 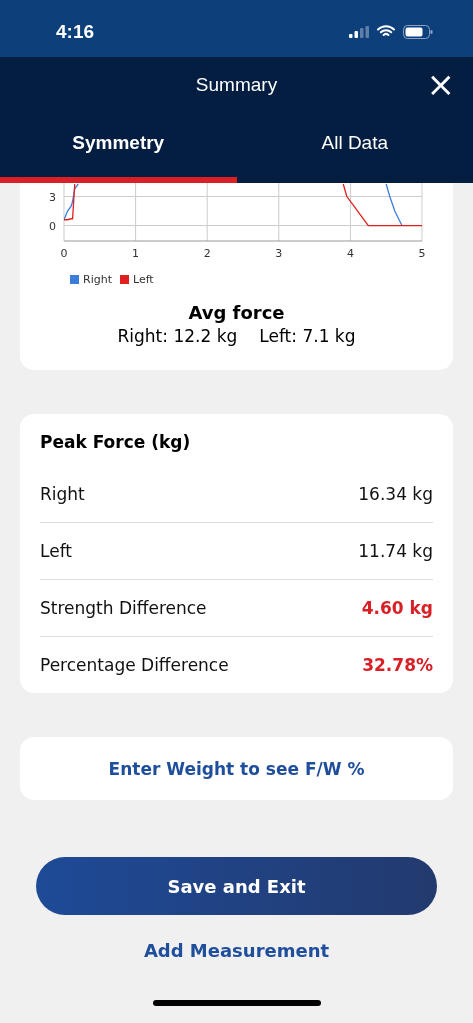 What do you see at coordinates (395, 494) in the screenshot?
I see `row-value: 16.34 kg` at bounding box center [395, 494].